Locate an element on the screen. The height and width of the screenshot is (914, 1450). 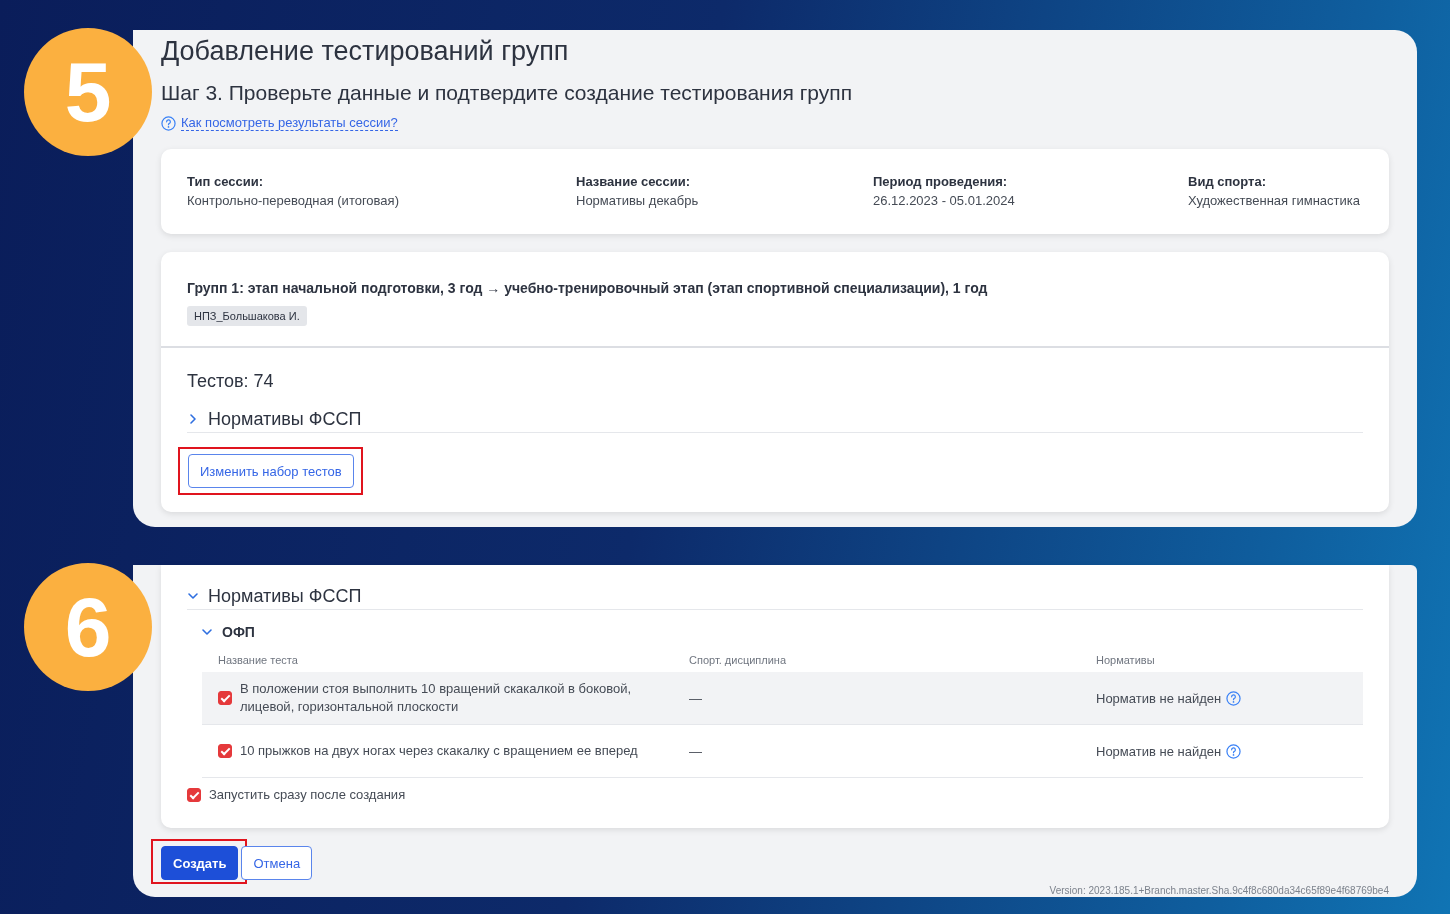
step-badge: 5 is located at coordinates (88, 92).